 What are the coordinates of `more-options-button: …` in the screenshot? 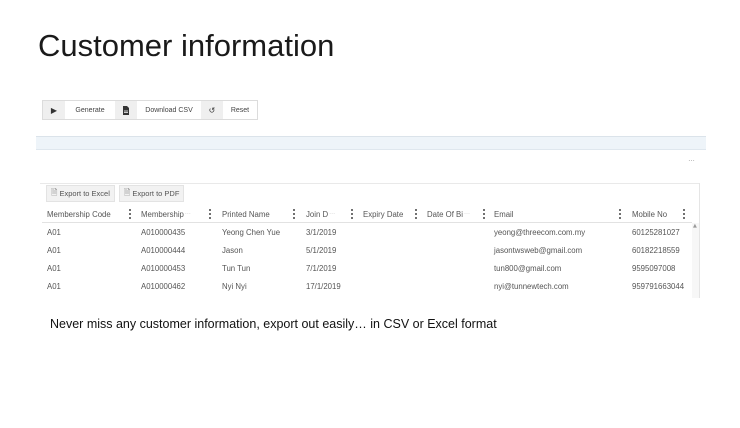 It's located at (691, 159).